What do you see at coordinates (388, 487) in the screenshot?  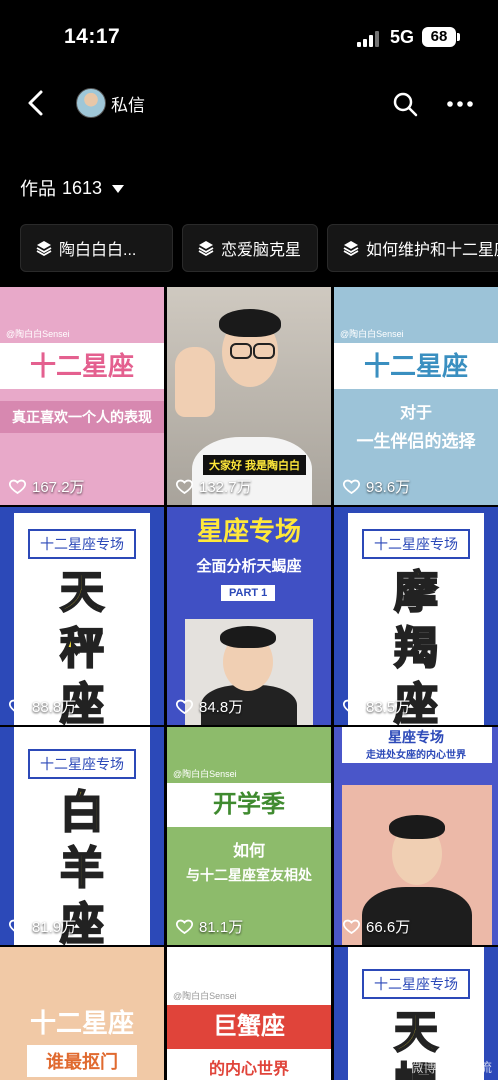 I see `likes-value: 93.6万` at bounding box center [388, 487].